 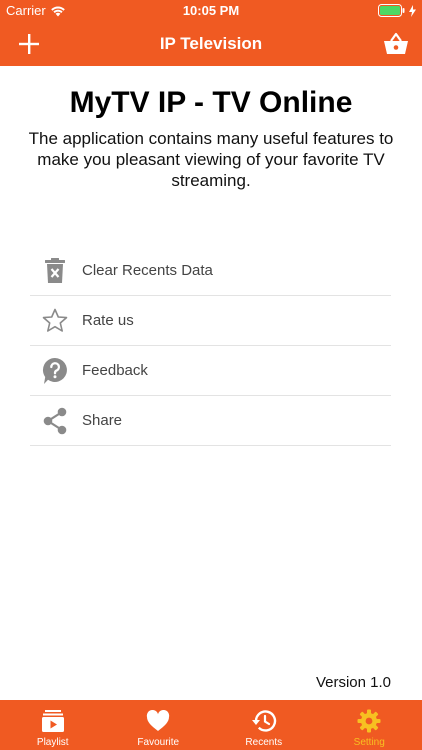 What do you see at coordinates (369, 721) in the screenshot?
I see `gear-icon` at bounding box center [369, 721].